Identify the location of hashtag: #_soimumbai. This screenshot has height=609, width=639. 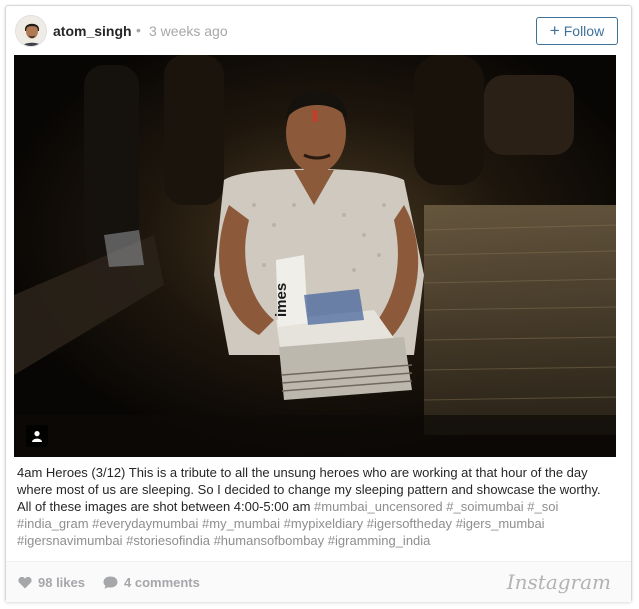
(484, 506).